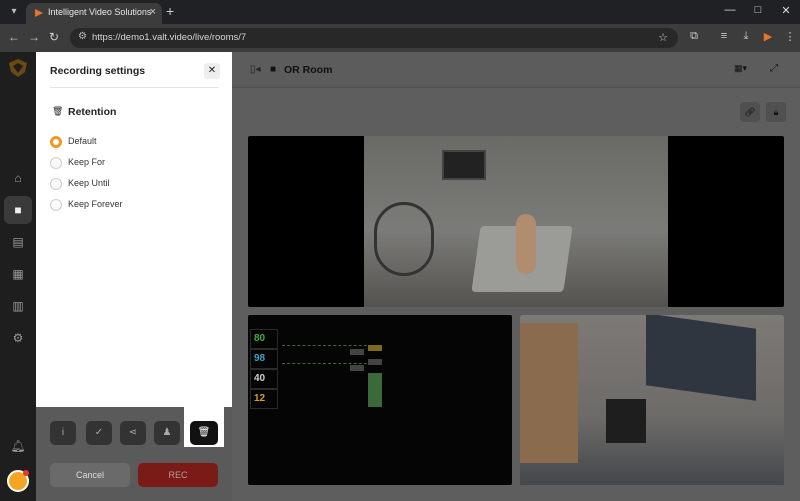 The width and height of the screenshot is (800, 501). Describe the element at coordinates (750, 112) in the screenshot. I see `link-icon: 🔗︎` at that location.